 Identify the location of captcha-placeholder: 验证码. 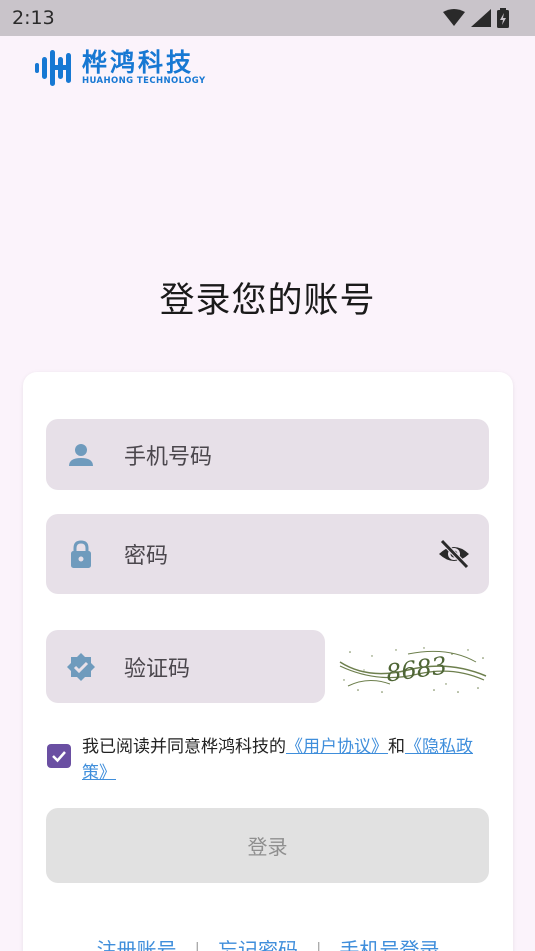
(157, 669).